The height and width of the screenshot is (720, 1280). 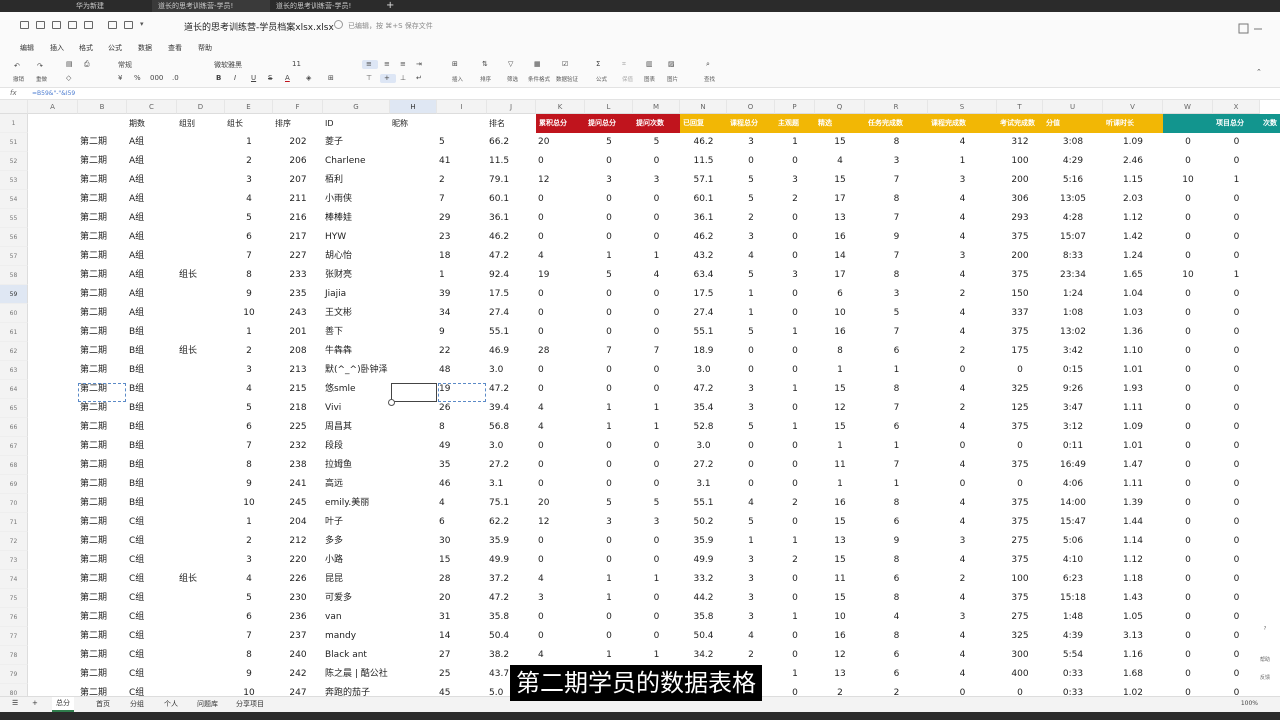 What do you see at coordinates (298, 690) in the screenshot?
I see `table-cell: 247` at bounding box center [298, 690].